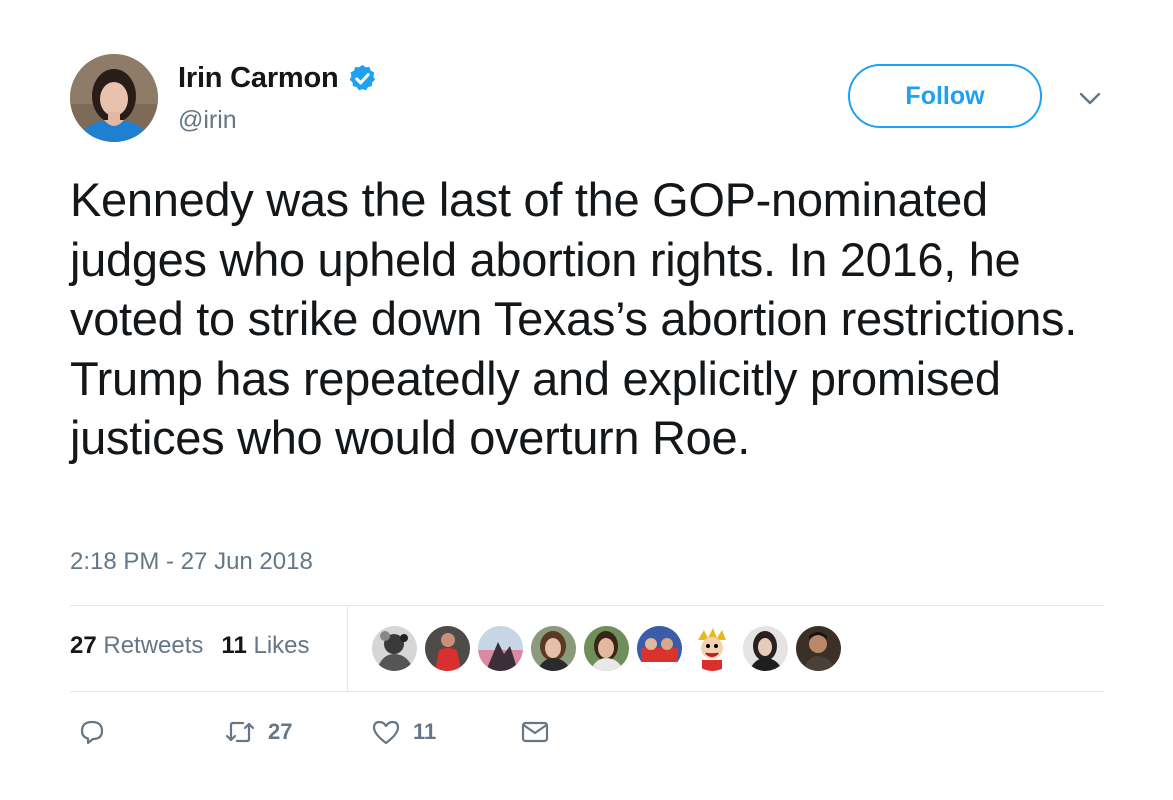 This screenshot has width=1173, height=800. Describe the element at coordinates (258, 732) in the screenshot. I see `retweet-action: 27` at that location.